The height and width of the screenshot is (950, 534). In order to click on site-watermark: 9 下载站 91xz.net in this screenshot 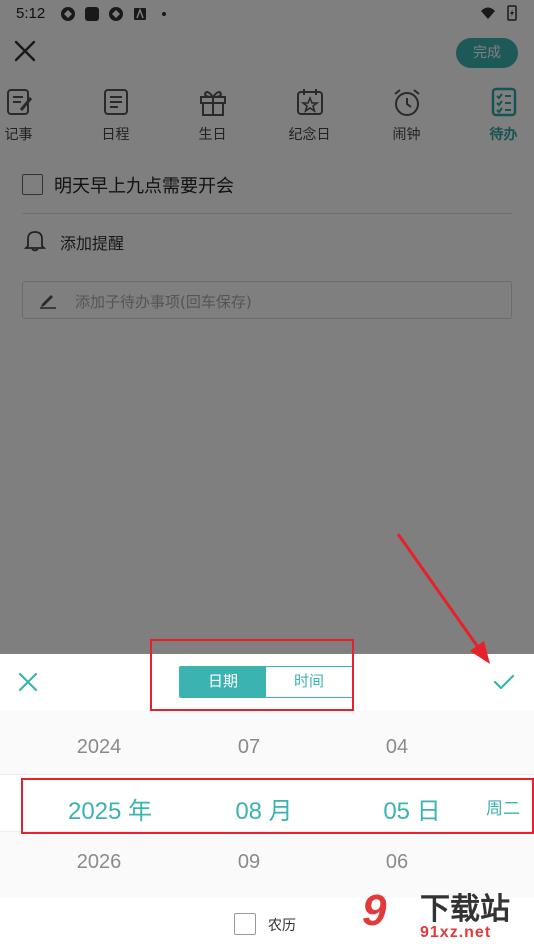, I will do `click(447, 917)`.